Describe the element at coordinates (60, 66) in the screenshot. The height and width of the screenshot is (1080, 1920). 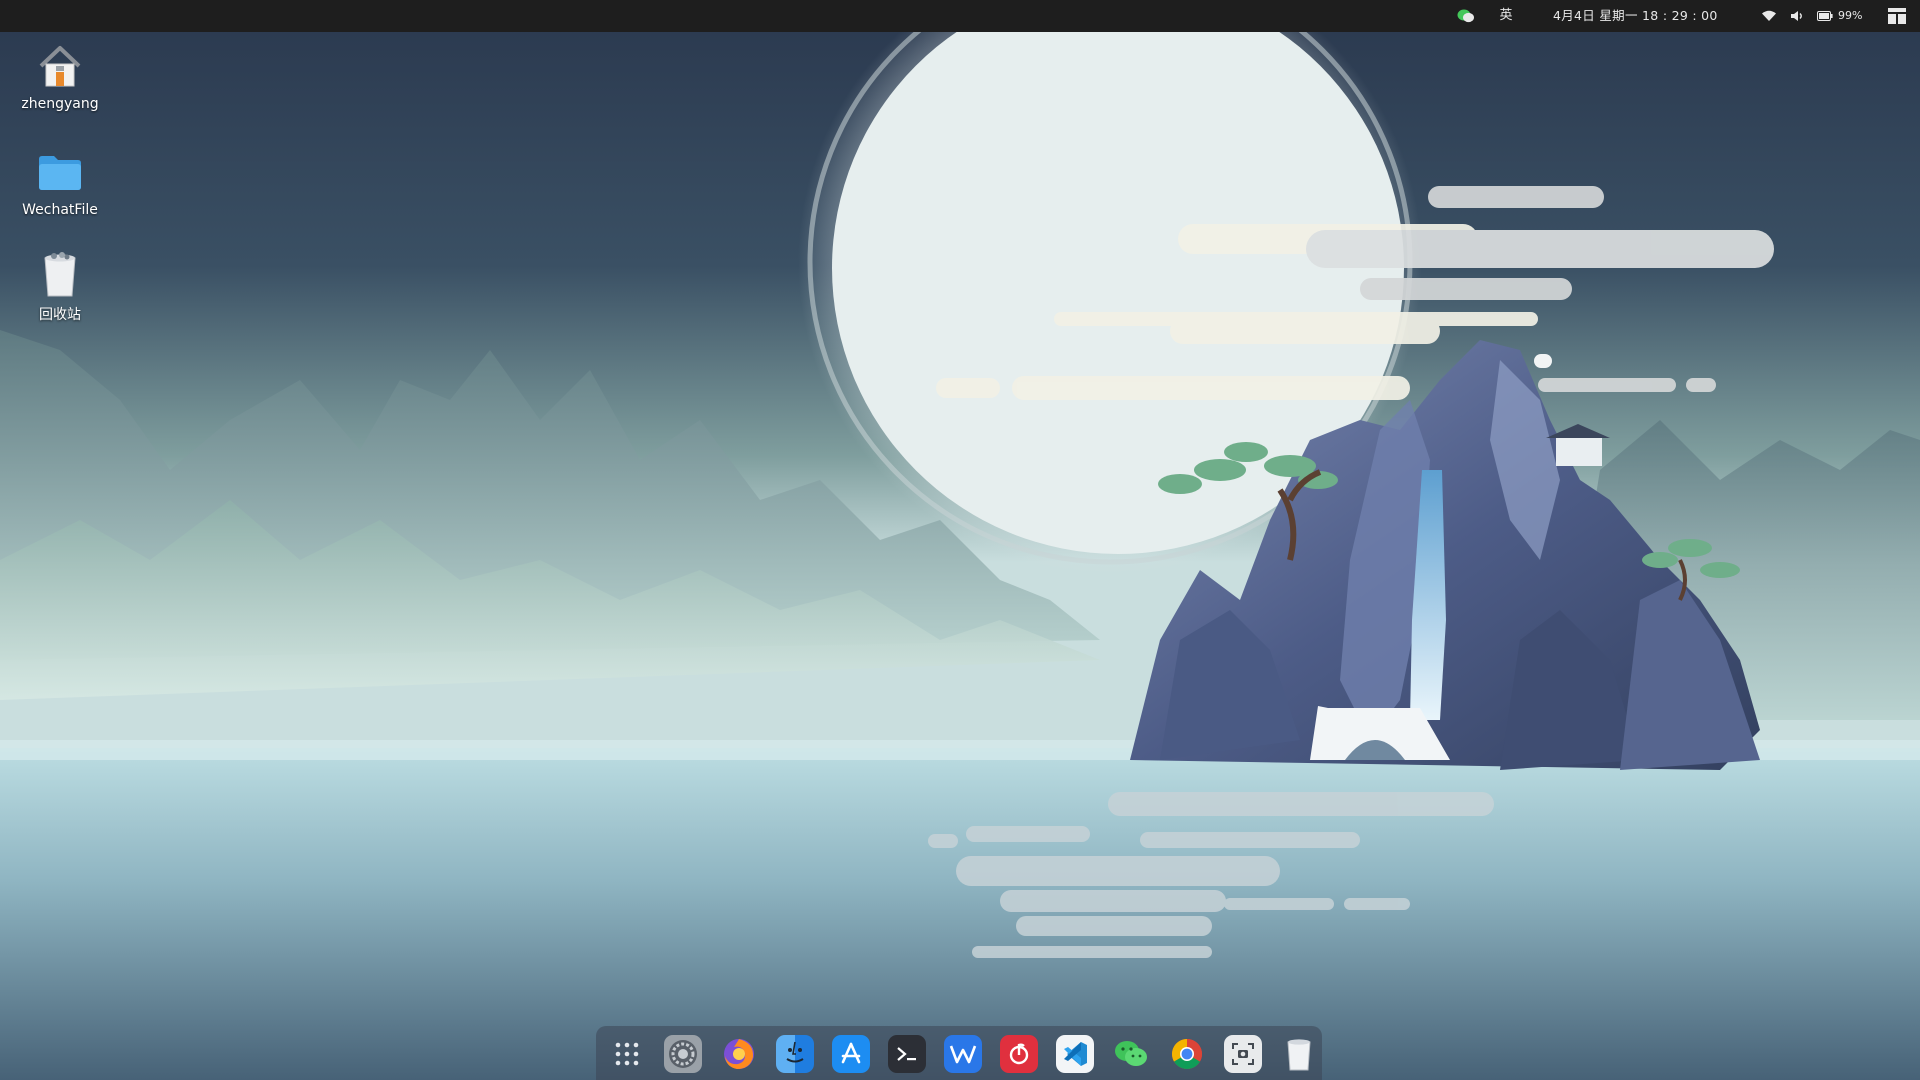
I see `home-folder-icon` at that location.